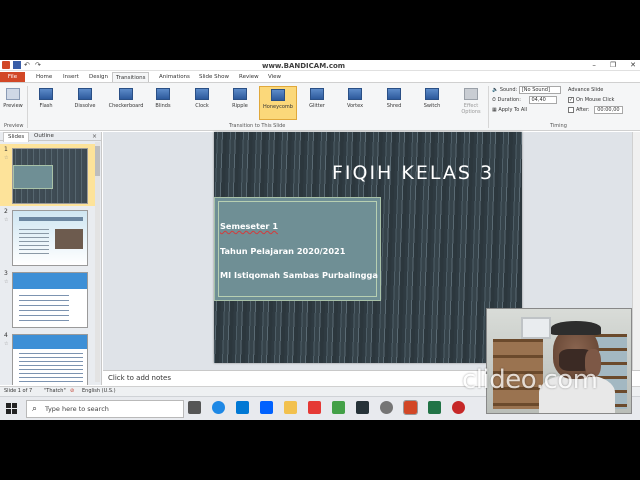 The image size is (640, 480). I want to click on glitter-icon, so click(317, 94).